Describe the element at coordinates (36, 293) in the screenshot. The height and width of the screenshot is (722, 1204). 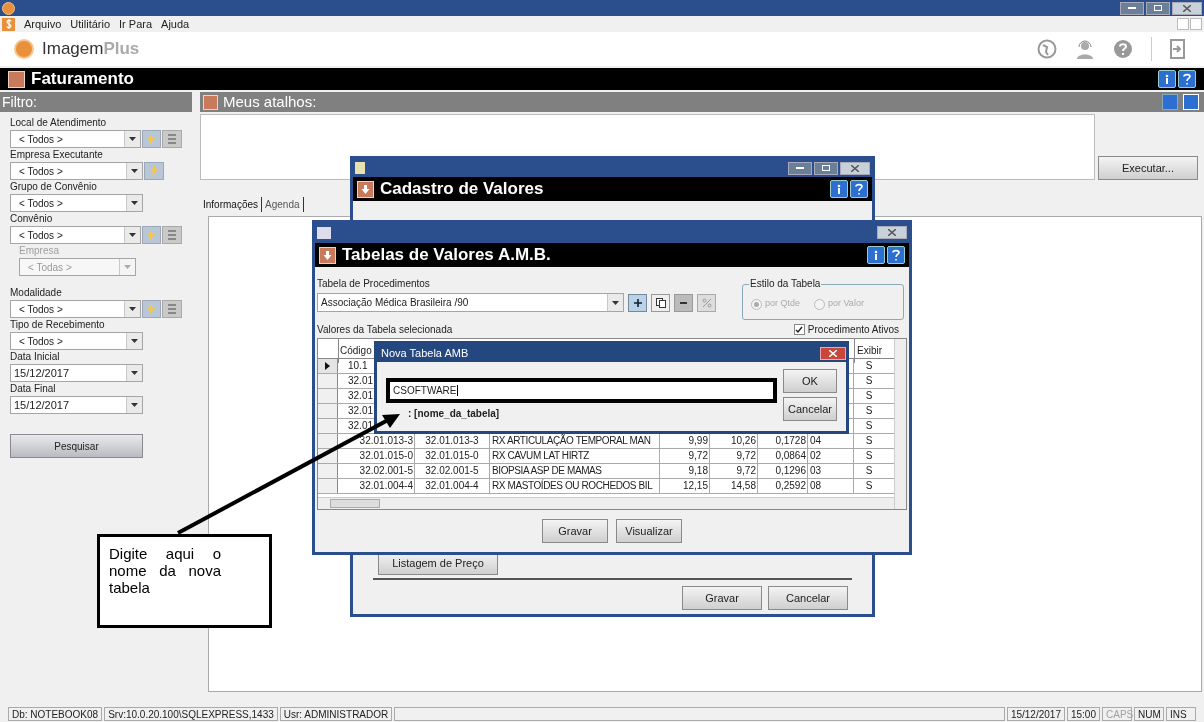
I see `filter-label: Modalidade` at that location.